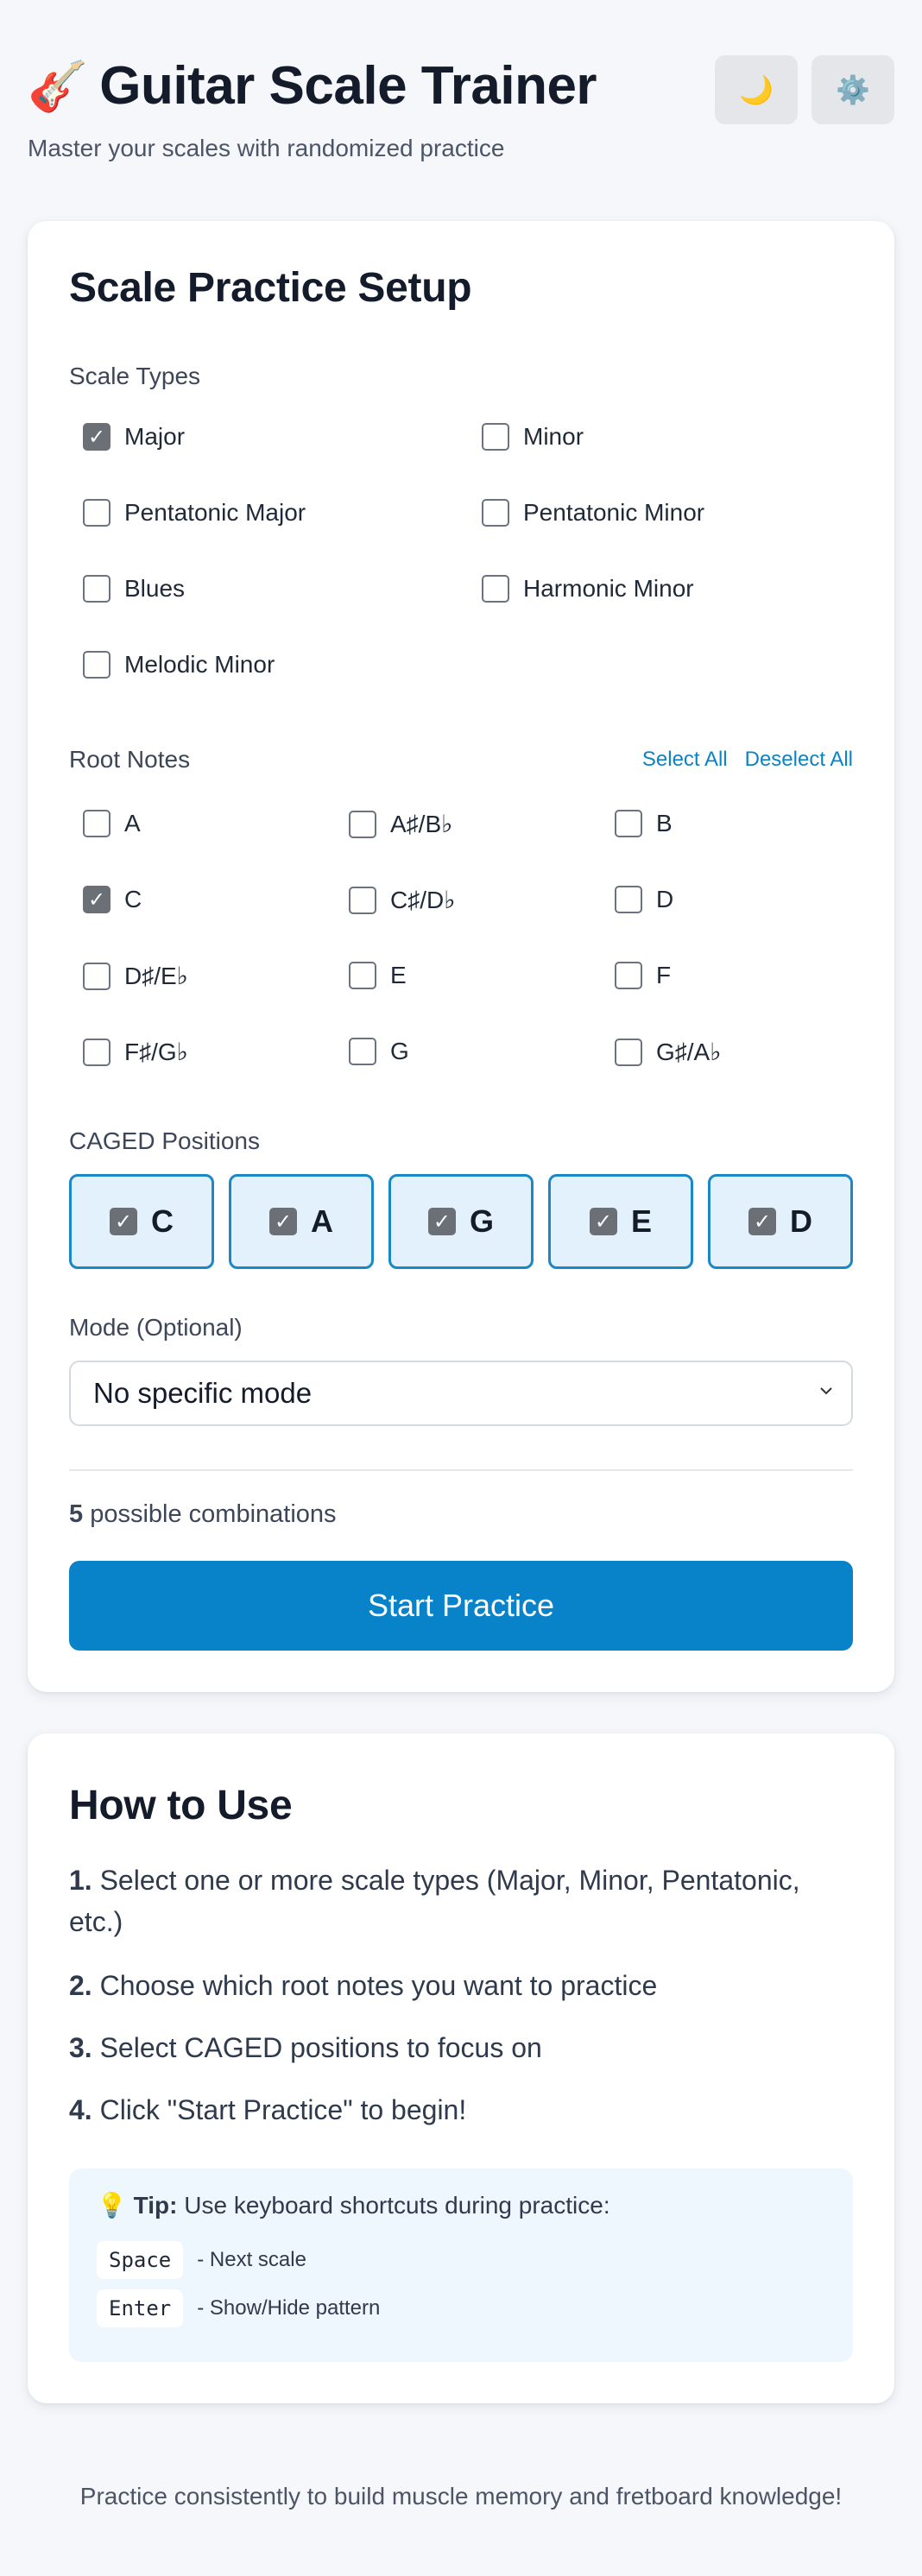  I want to click on moon-icon: 🌙, so click(756, 89).